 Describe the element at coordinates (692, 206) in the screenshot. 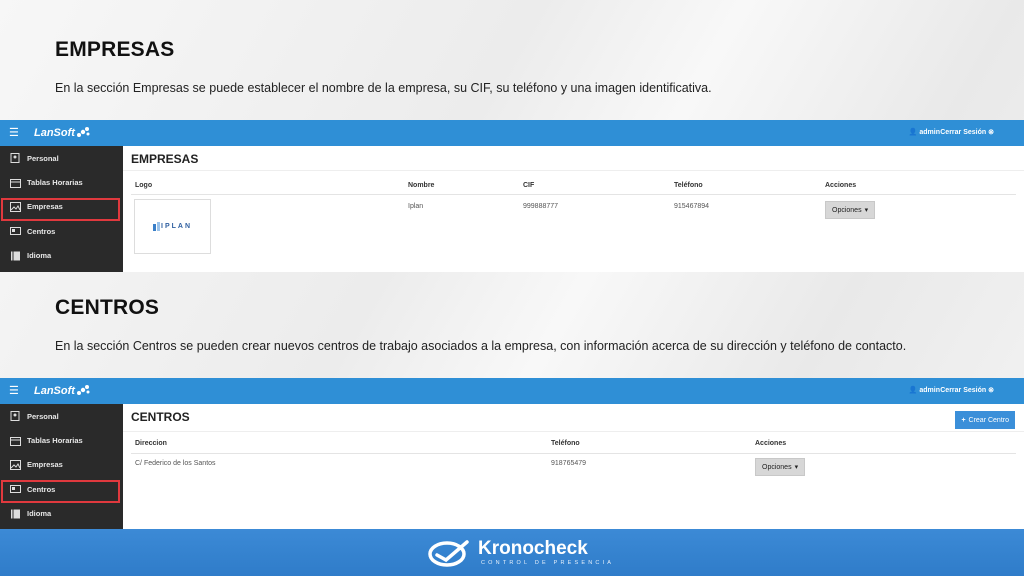

I see `cell-telefono: 915467894` at that location.